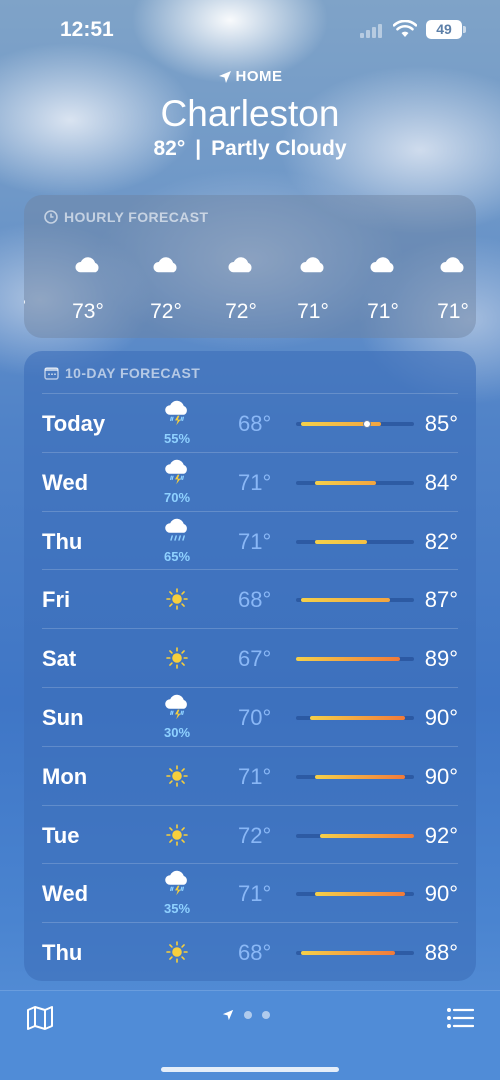 This screenshot has width=500, height=1080. I want to click on hourly-forecast-card: HOURLY FORECAST ° 73° 72° 72° 71° 71° 71°, so click(250, 266).